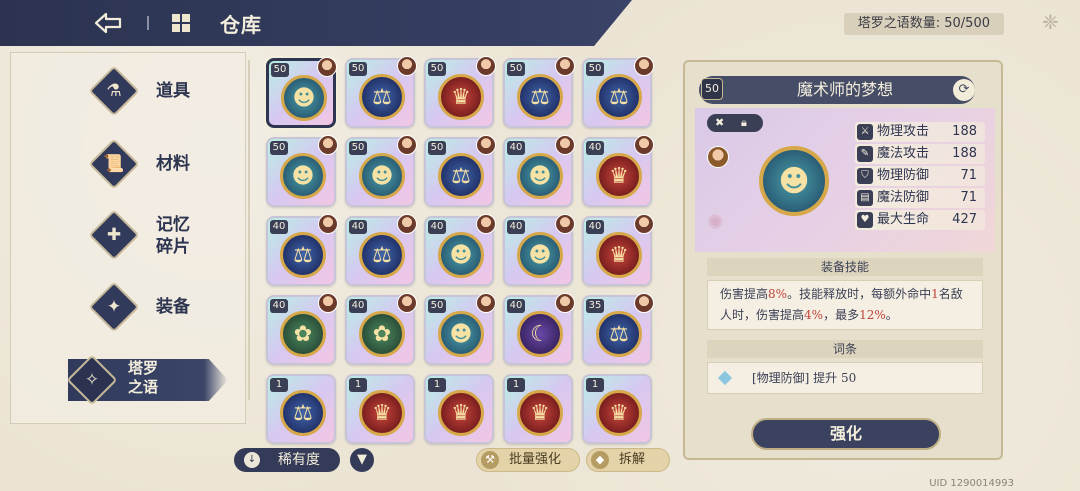  I want to click on category-items: ⚗ 道具, so click(160, 91).